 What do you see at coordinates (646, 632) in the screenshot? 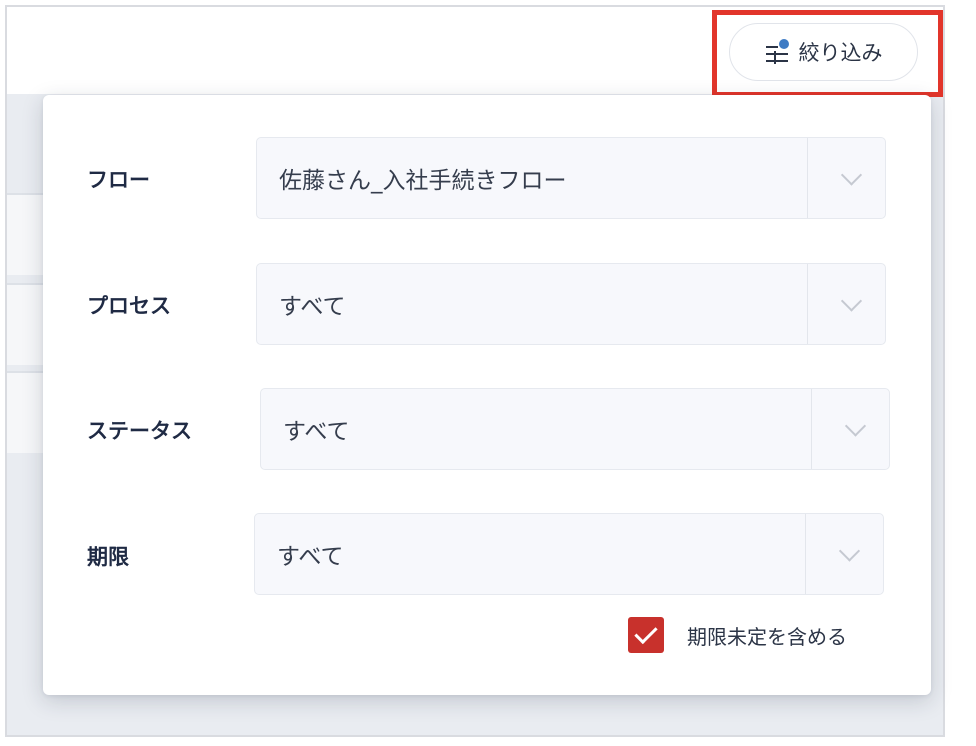
I see `checkmark-icon` at bounding box center [646, 632].